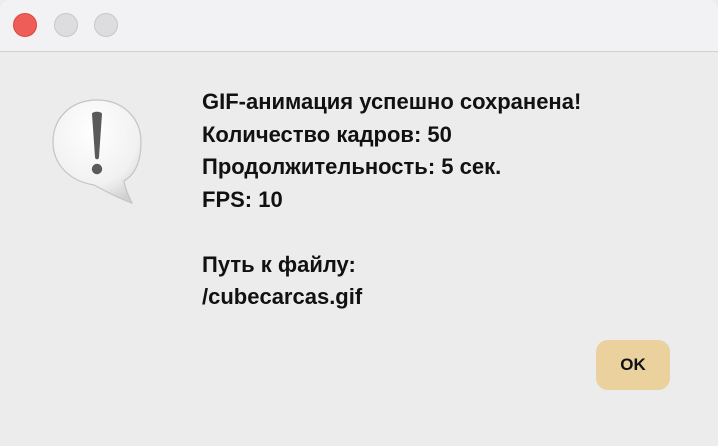  I want to click on success-message-line: GIF-анимация успешно сохранена!, so click(392, 101).